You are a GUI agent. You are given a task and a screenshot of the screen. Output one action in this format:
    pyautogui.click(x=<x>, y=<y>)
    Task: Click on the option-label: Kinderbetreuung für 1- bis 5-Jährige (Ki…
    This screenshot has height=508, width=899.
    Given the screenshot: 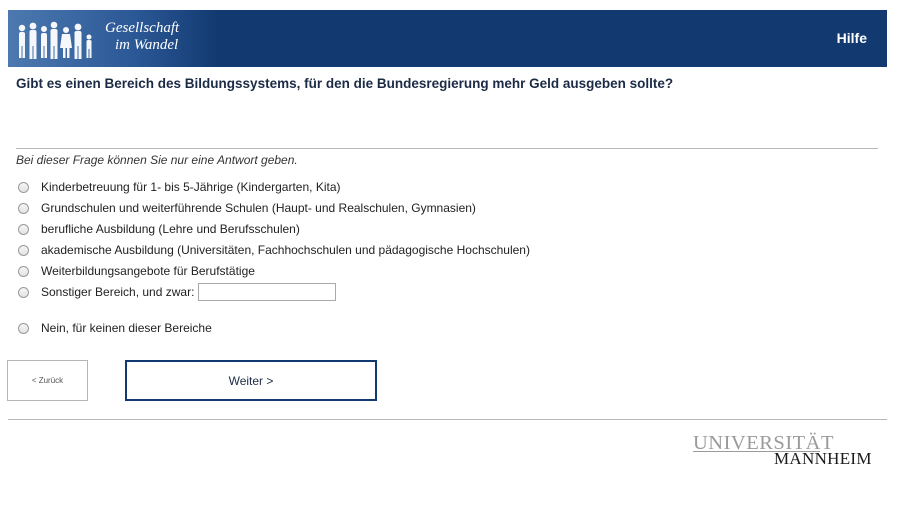 What is the action you would take?
    pyautogui.click(x=191, y=187)
    